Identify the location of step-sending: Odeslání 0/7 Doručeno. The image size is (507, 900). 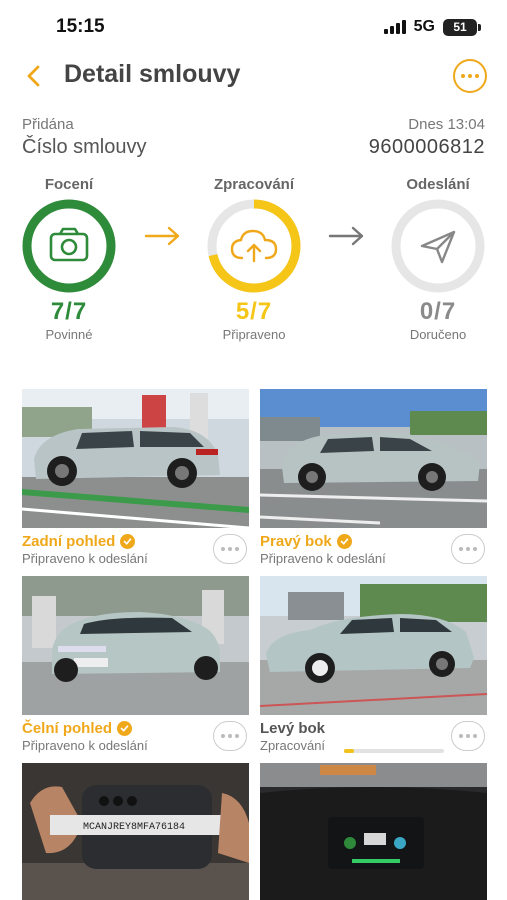
(438, 259).